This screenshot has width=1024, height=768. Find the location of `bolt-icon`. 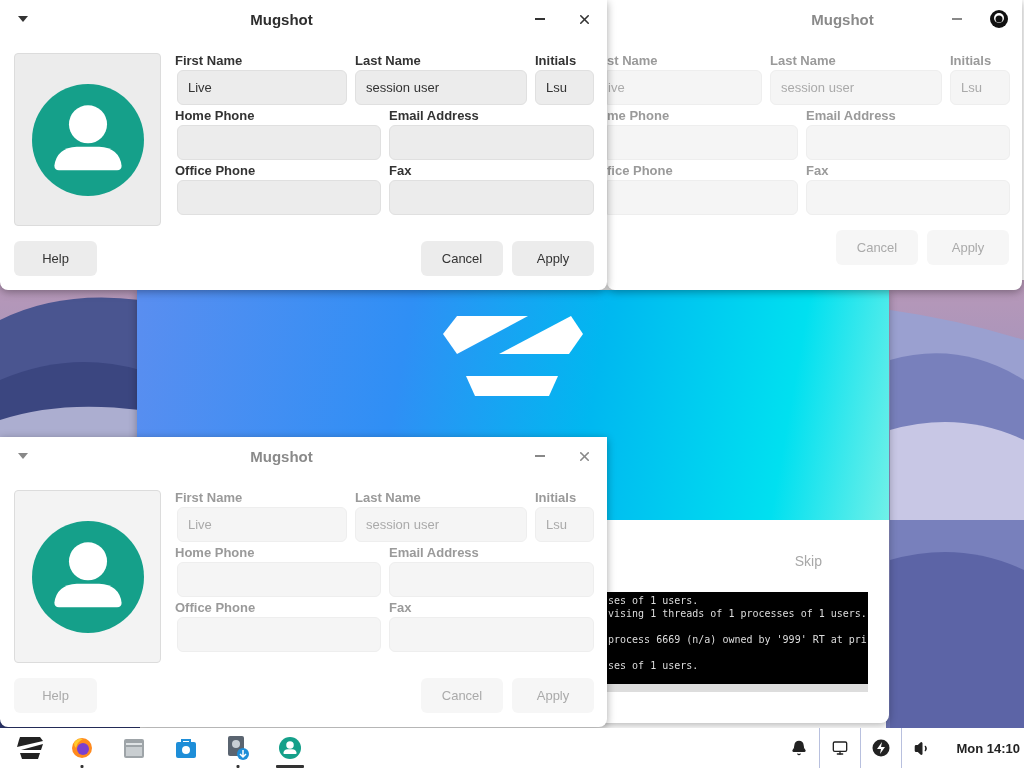

bolt-icon is located at coordinates (881, 748).